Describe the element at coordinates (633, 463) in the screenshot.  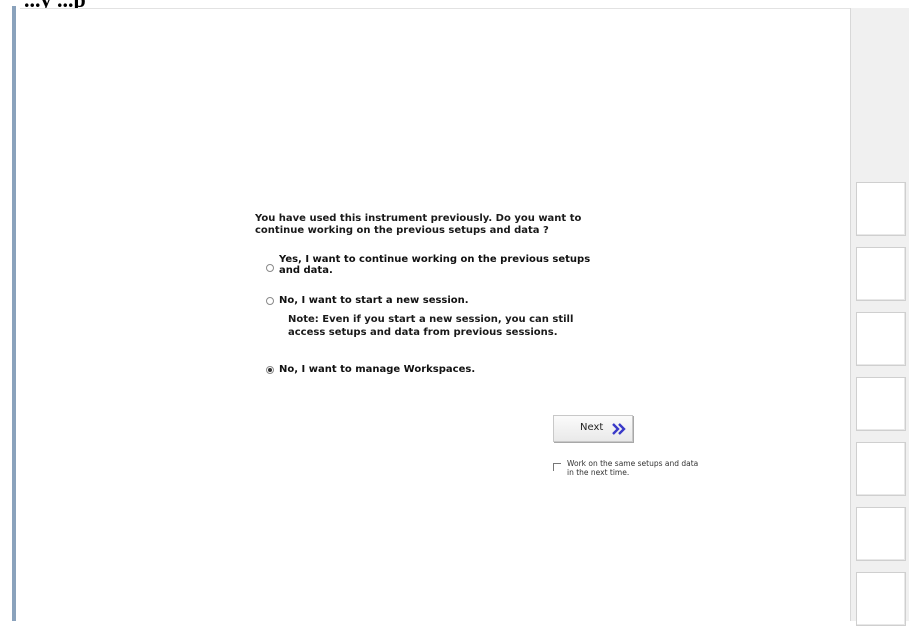
I see `remember-setup-line-1: Work on the same setups and data` at that location.